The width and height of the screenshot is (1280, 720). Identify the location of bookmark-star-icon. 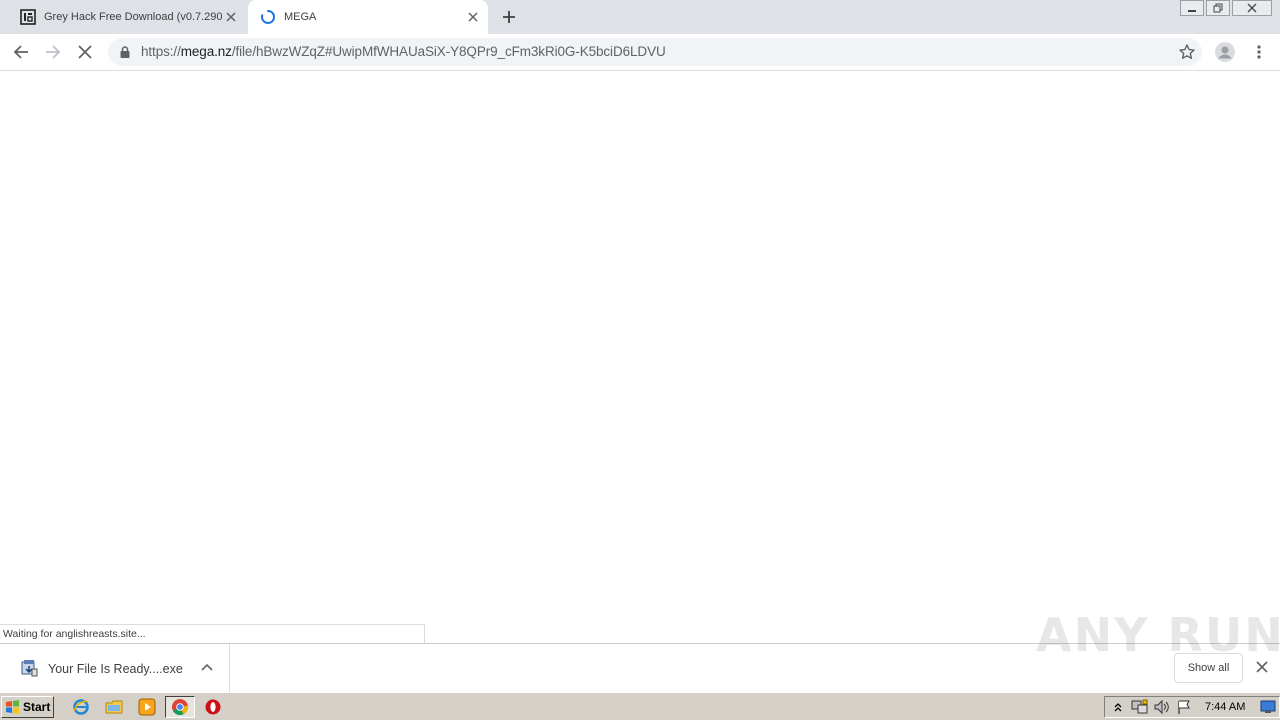
(1187, 52).